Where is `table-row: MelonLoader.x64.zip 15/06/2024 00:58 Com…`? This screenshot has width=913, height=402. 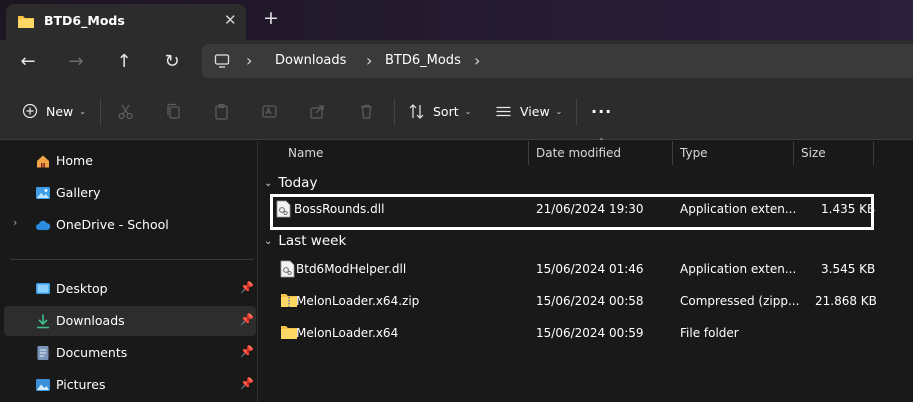 table-row: MelonLoader.x64.zip 15/06/2024 00:58 Com… is located at coordinates (575, 301).